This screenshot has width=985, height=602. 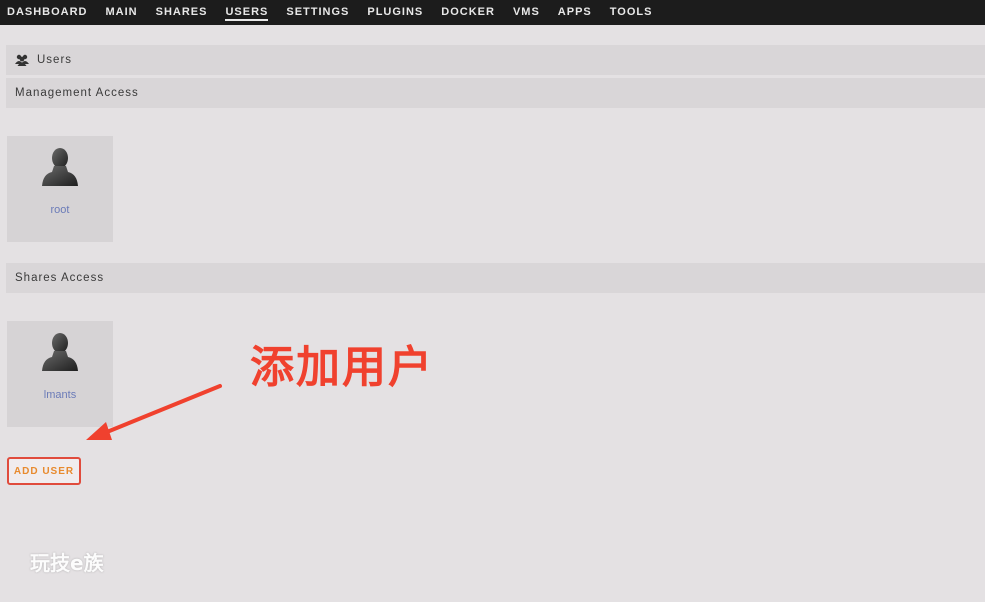 I want to click on user-tile-root: root, so click(x=60, y=189).